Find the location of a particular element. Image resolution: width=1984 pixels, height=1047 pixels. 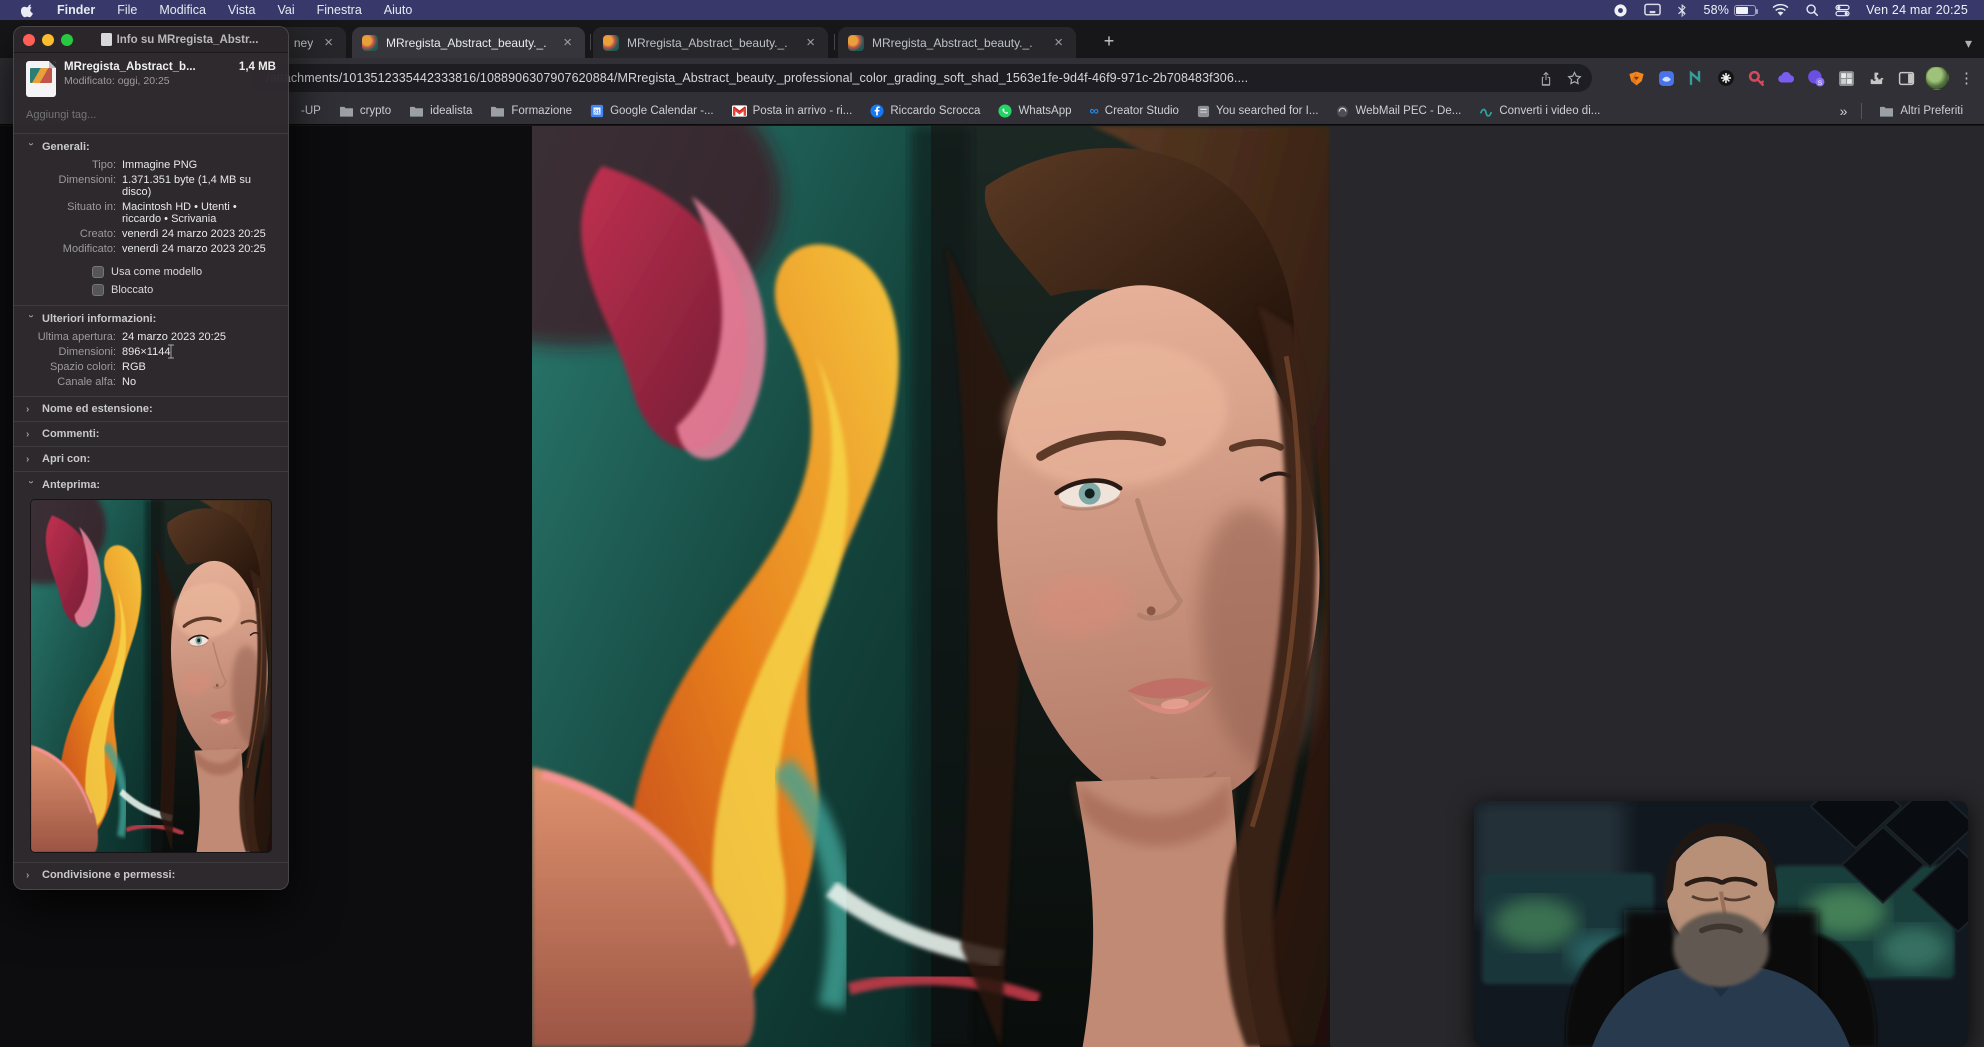

folder-icon is located at coordinates (1887, 111).